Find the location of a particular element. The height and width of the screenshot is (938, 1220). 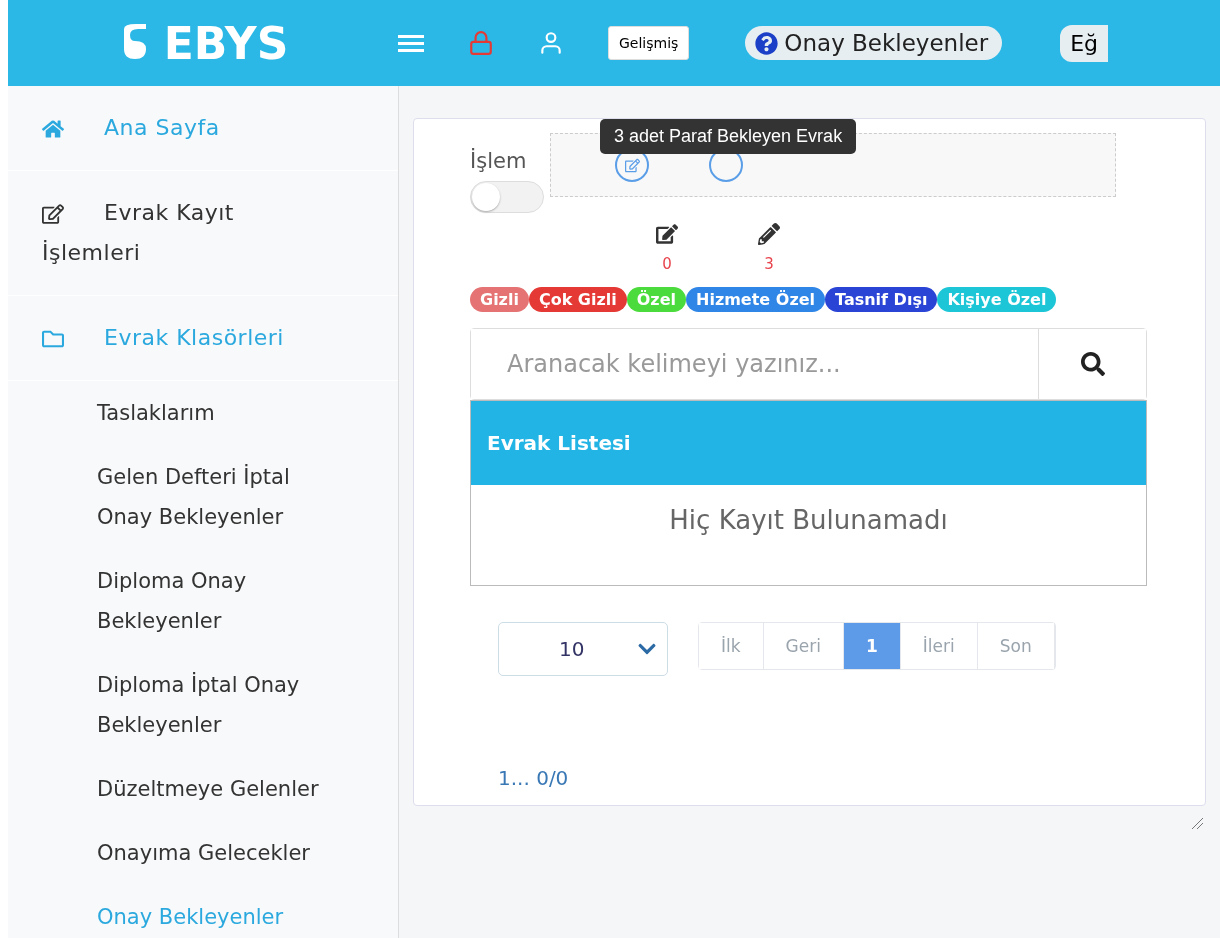

sidebar-subitem: Gelen Defteri İptal Onay Bekleyenler is located at coordinates (203, 497).